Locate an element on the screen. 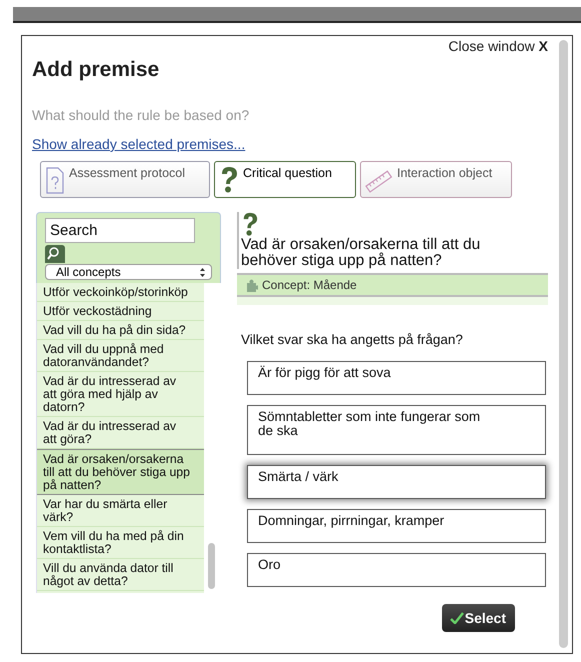  answer-option: Domningar, pirrningar, kramper is located at coordinates (396, 526).